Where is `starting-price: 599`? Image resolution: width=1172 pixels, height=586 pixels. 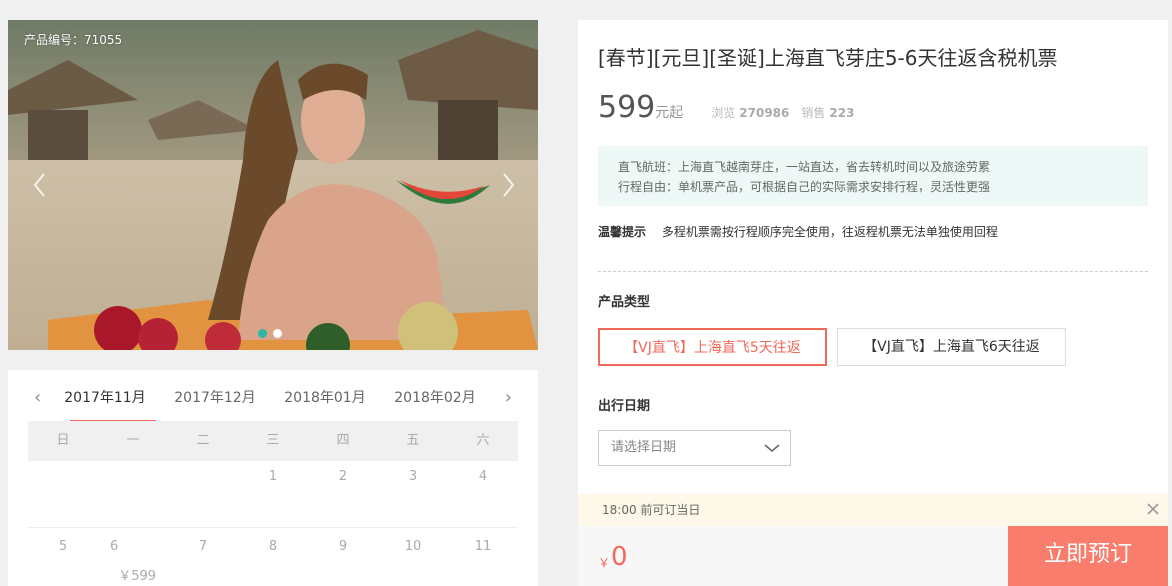
starting-price: 599 is located at coordinates (627, 107).